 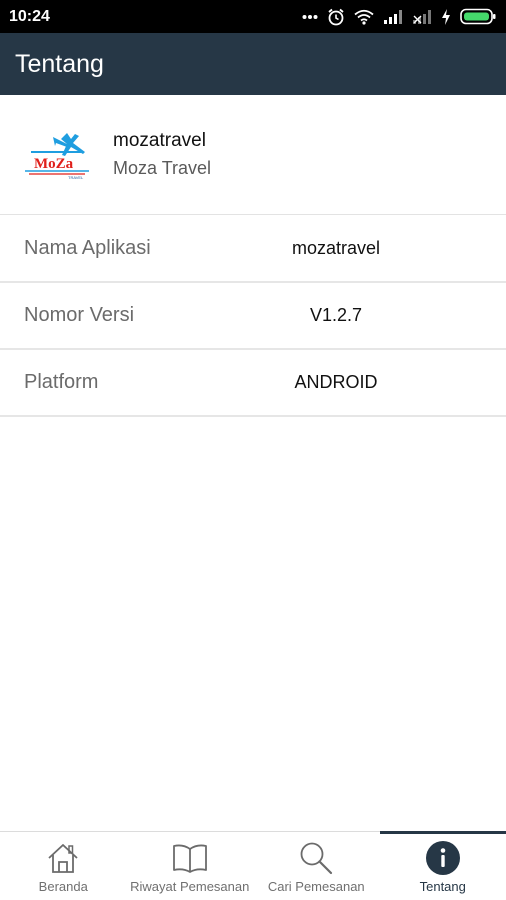 I want to click on svg-text: TRAVEL, so click(x=76, y=177).